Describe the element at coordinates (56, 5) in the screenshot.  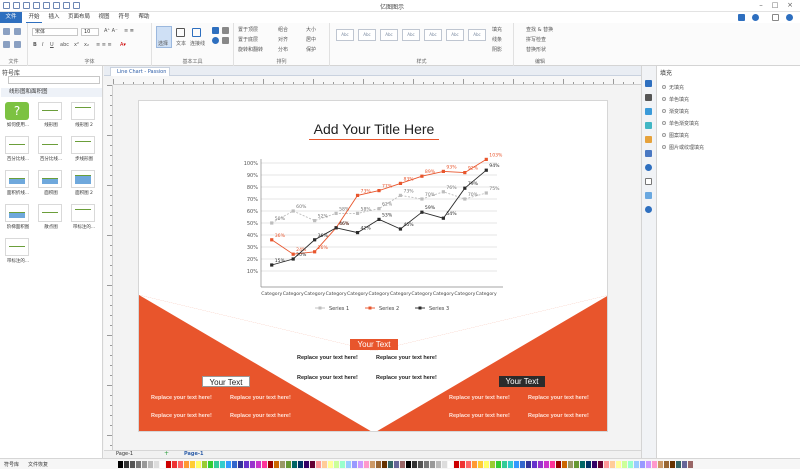
I see `save-icon` at that location.